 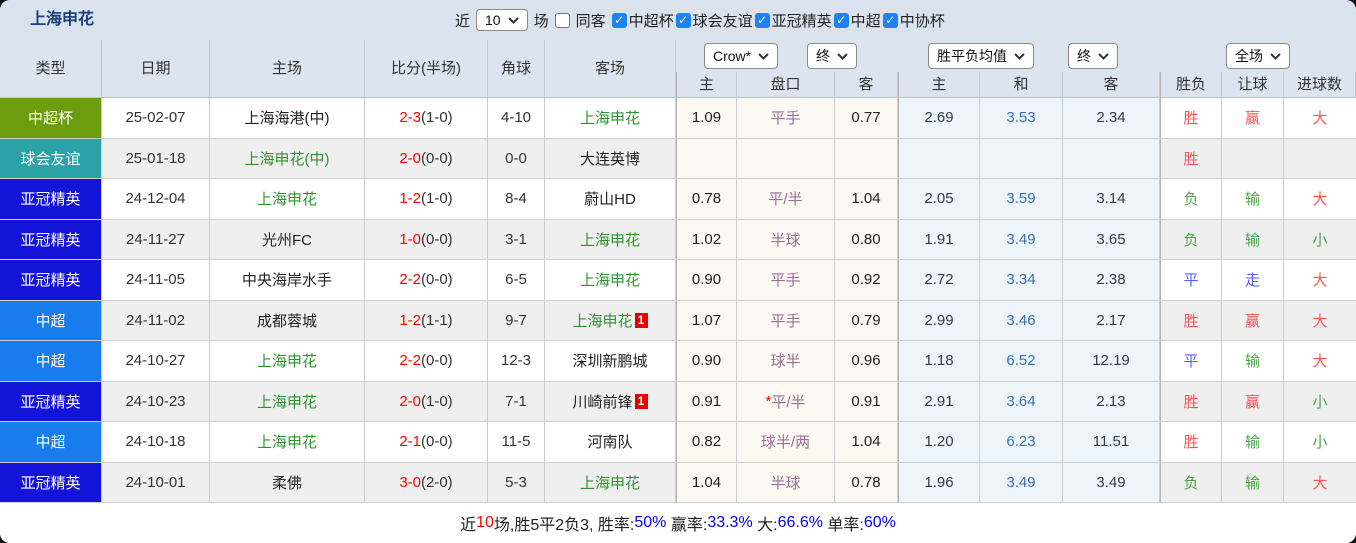 What do you see at coordinates (706, 401) in the screenshot?
I see `odds-home-cell: 0.91` at bounding box center [706, 401].